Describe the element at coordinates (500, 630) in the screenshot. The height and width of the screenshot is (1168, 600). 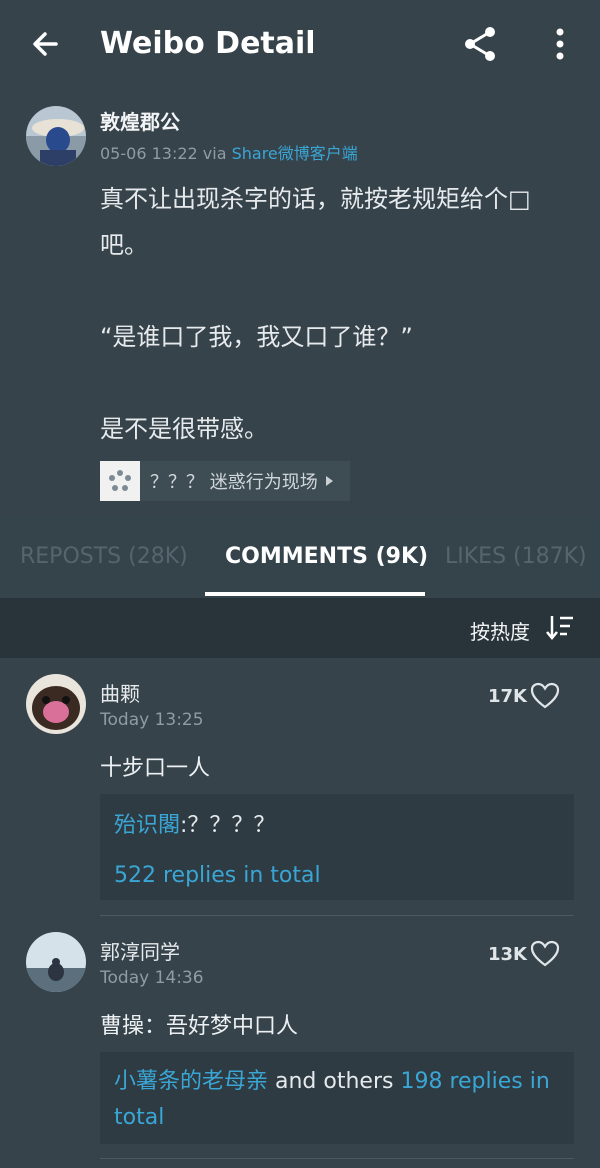
I see `sort-label: 按热度` at that location.